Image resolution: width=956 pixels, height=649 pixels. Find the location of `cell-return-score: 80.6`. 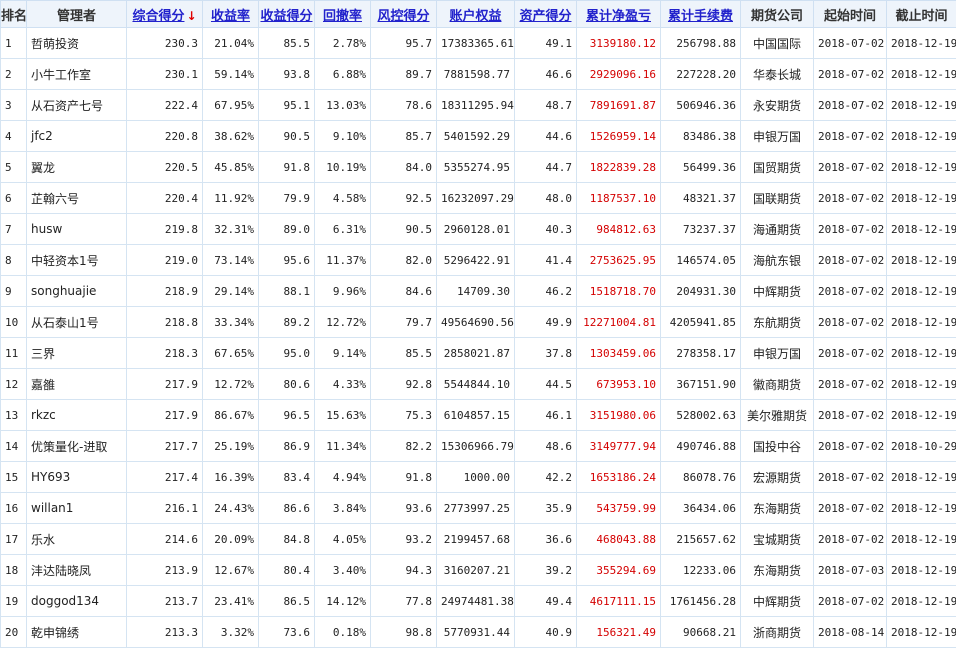

cell-return-score: 80.6 is located at coordinates (286, 384).